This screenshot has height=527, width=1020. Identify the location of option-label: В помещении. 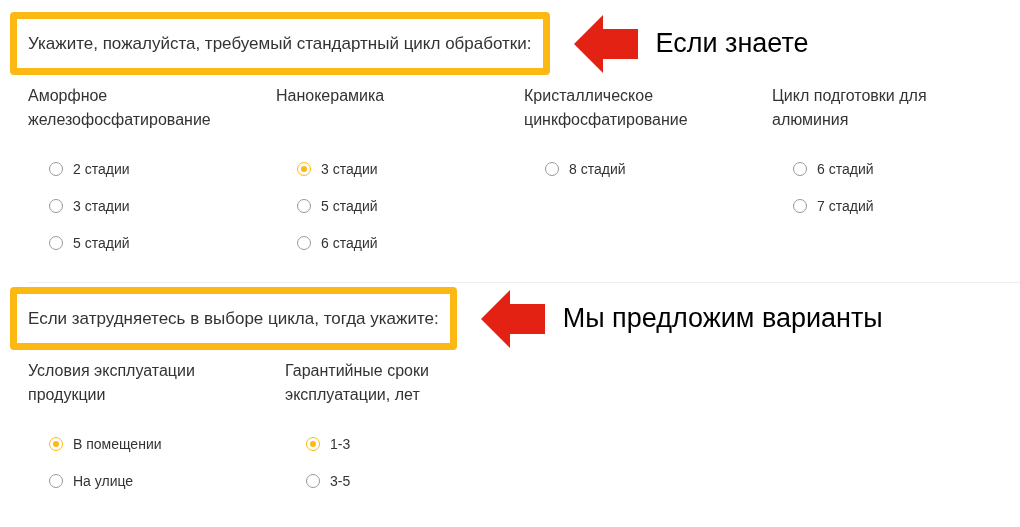
(117, 444).